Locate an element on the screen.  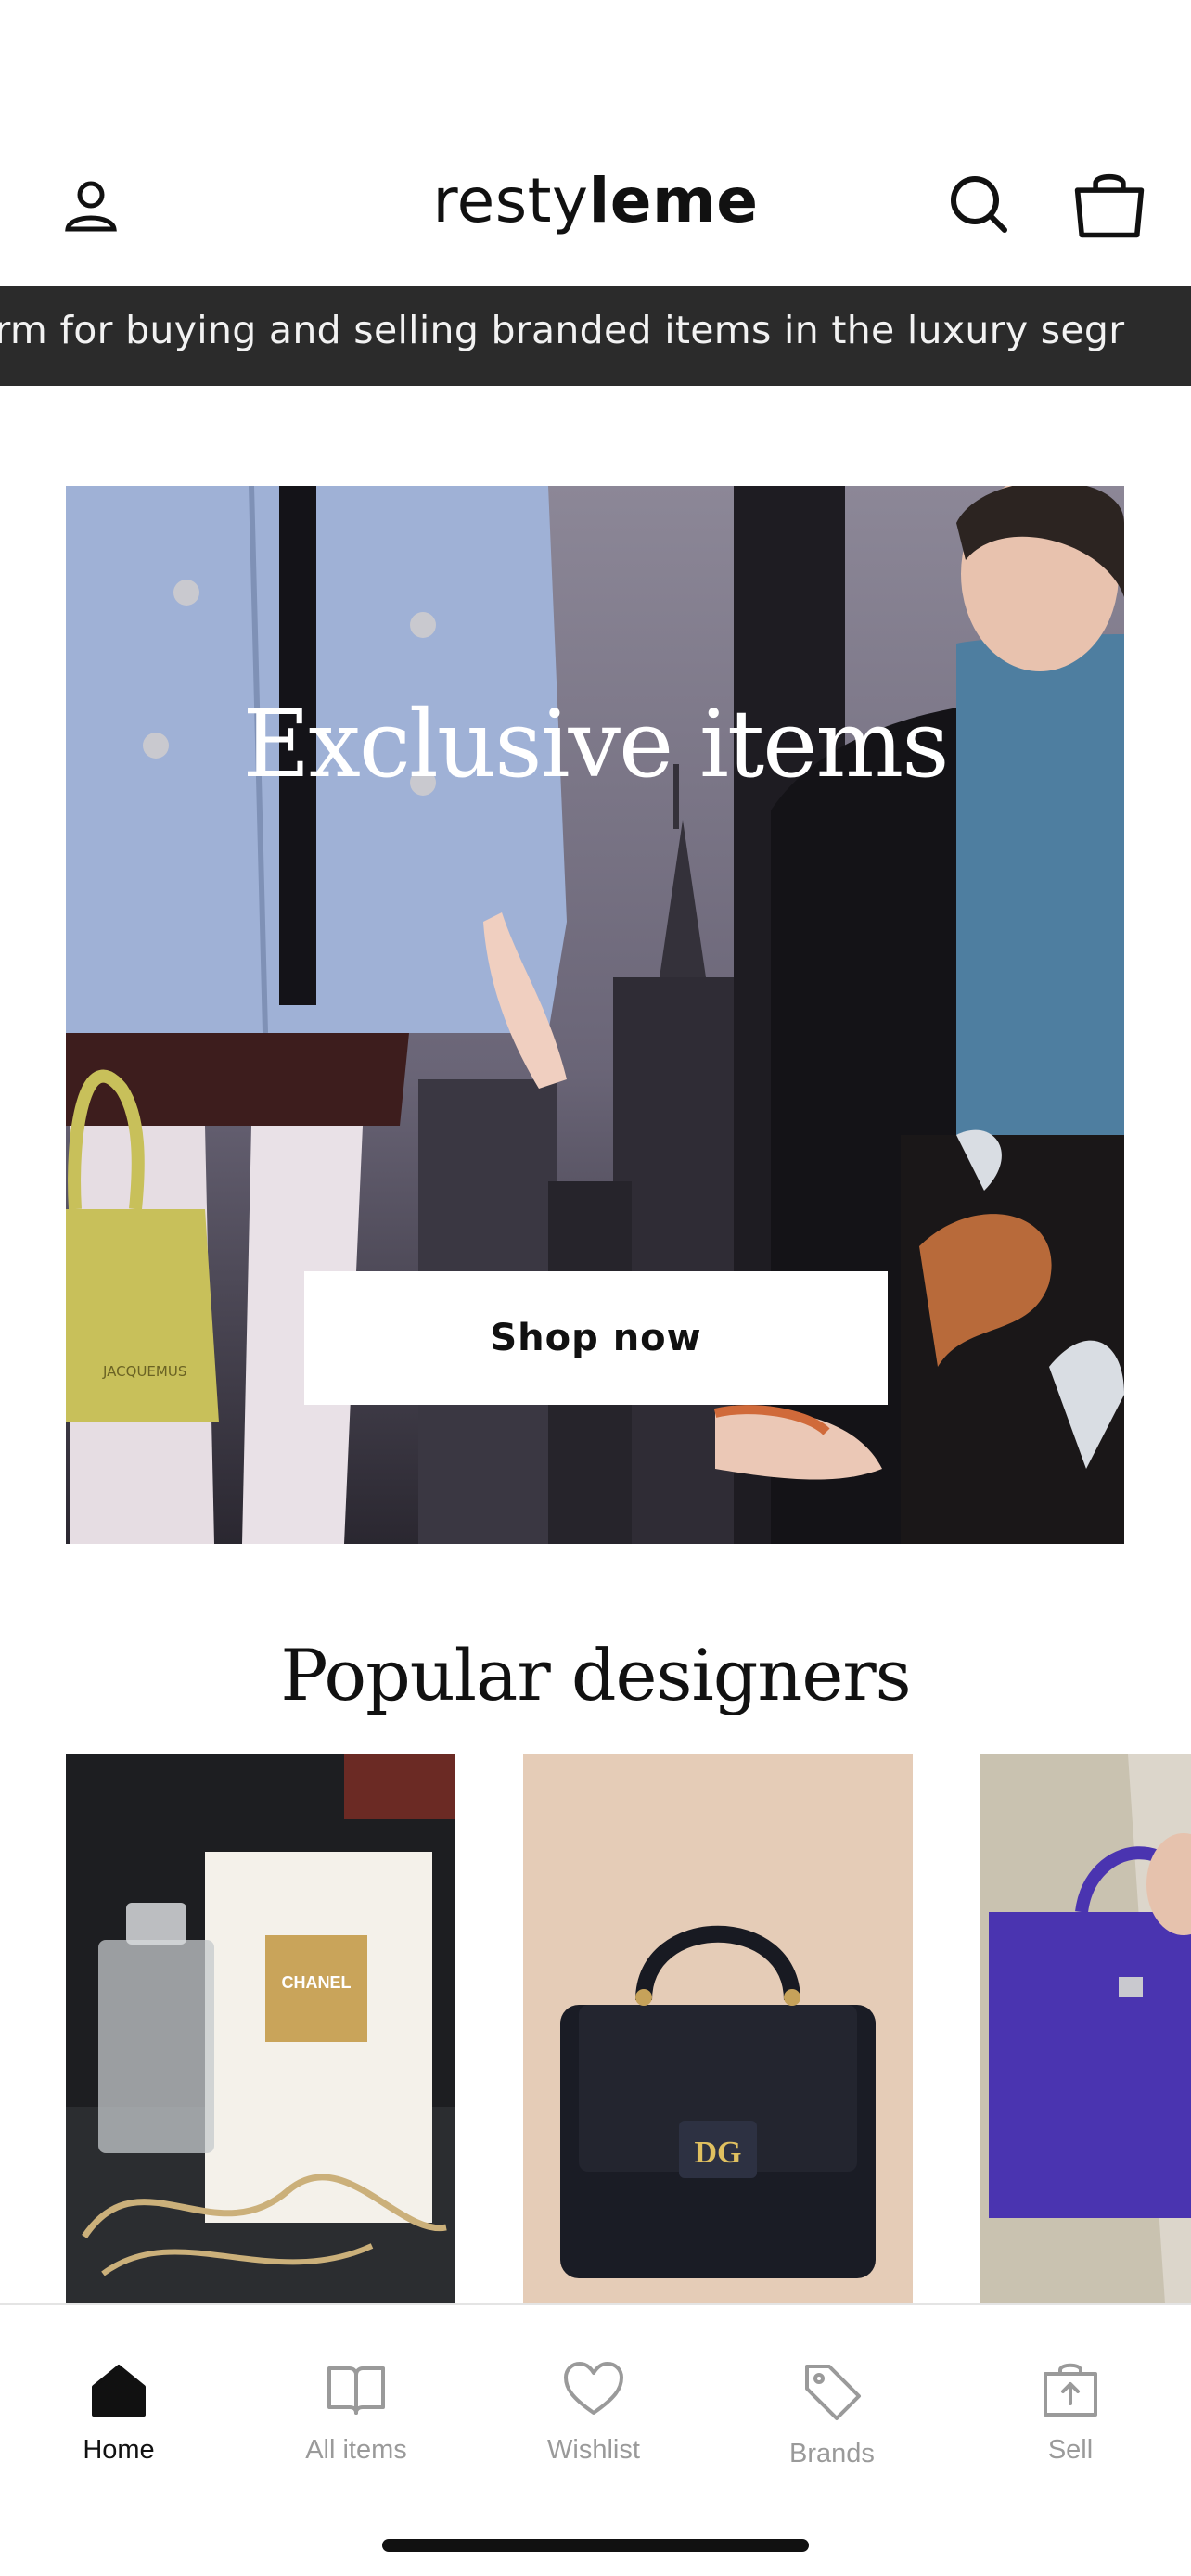
purple-bag-image is located at coordinates (1085, 2029).